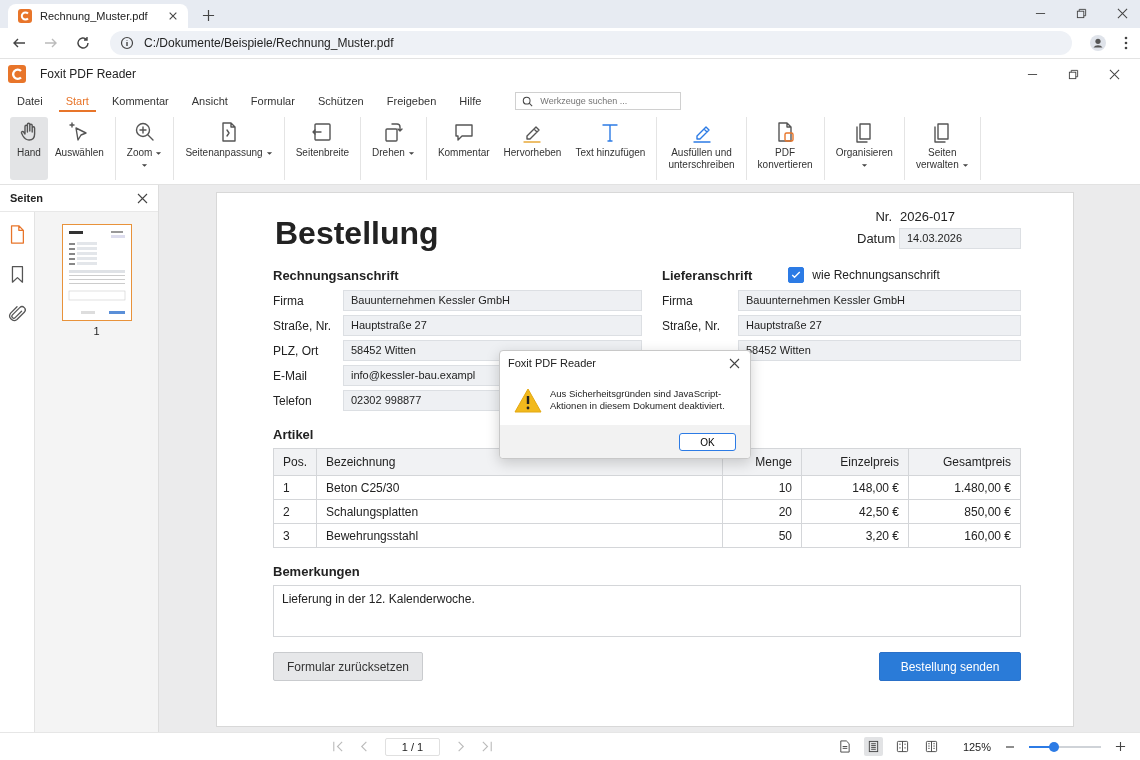 The image size is (1140, 760). What do you see at coordinates (229, 148) in the screenshot?
I see `ribbon-button: Seitenanpassung` at bounding box center [229, 148].